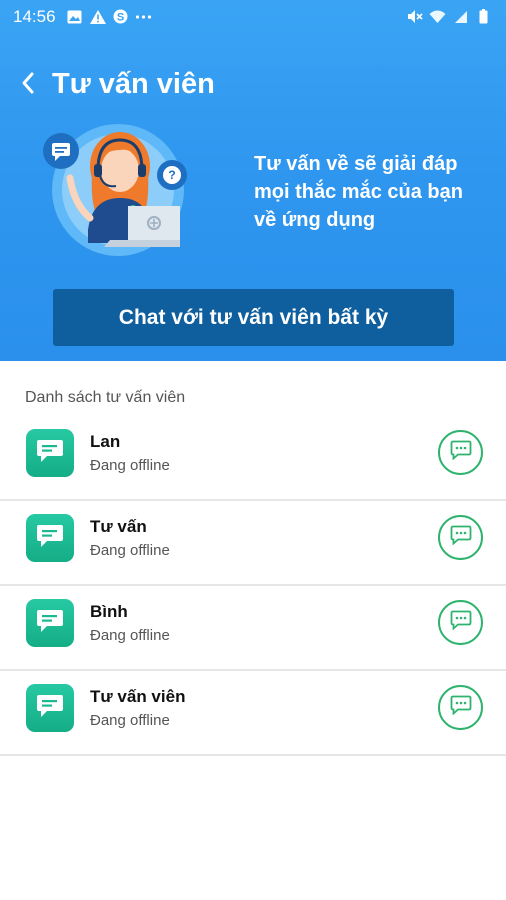 The image size is (506, 900). What do you see at coordinates (253, 17) in the screenshot?
I see `status-bar: 14:56 S` at bounding box center [253, 17].